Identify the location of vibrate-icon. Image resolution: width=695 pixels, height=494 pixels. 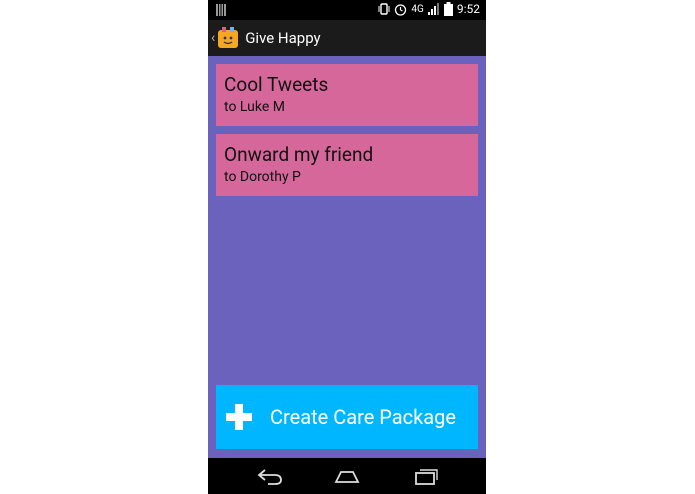
(384, 9).